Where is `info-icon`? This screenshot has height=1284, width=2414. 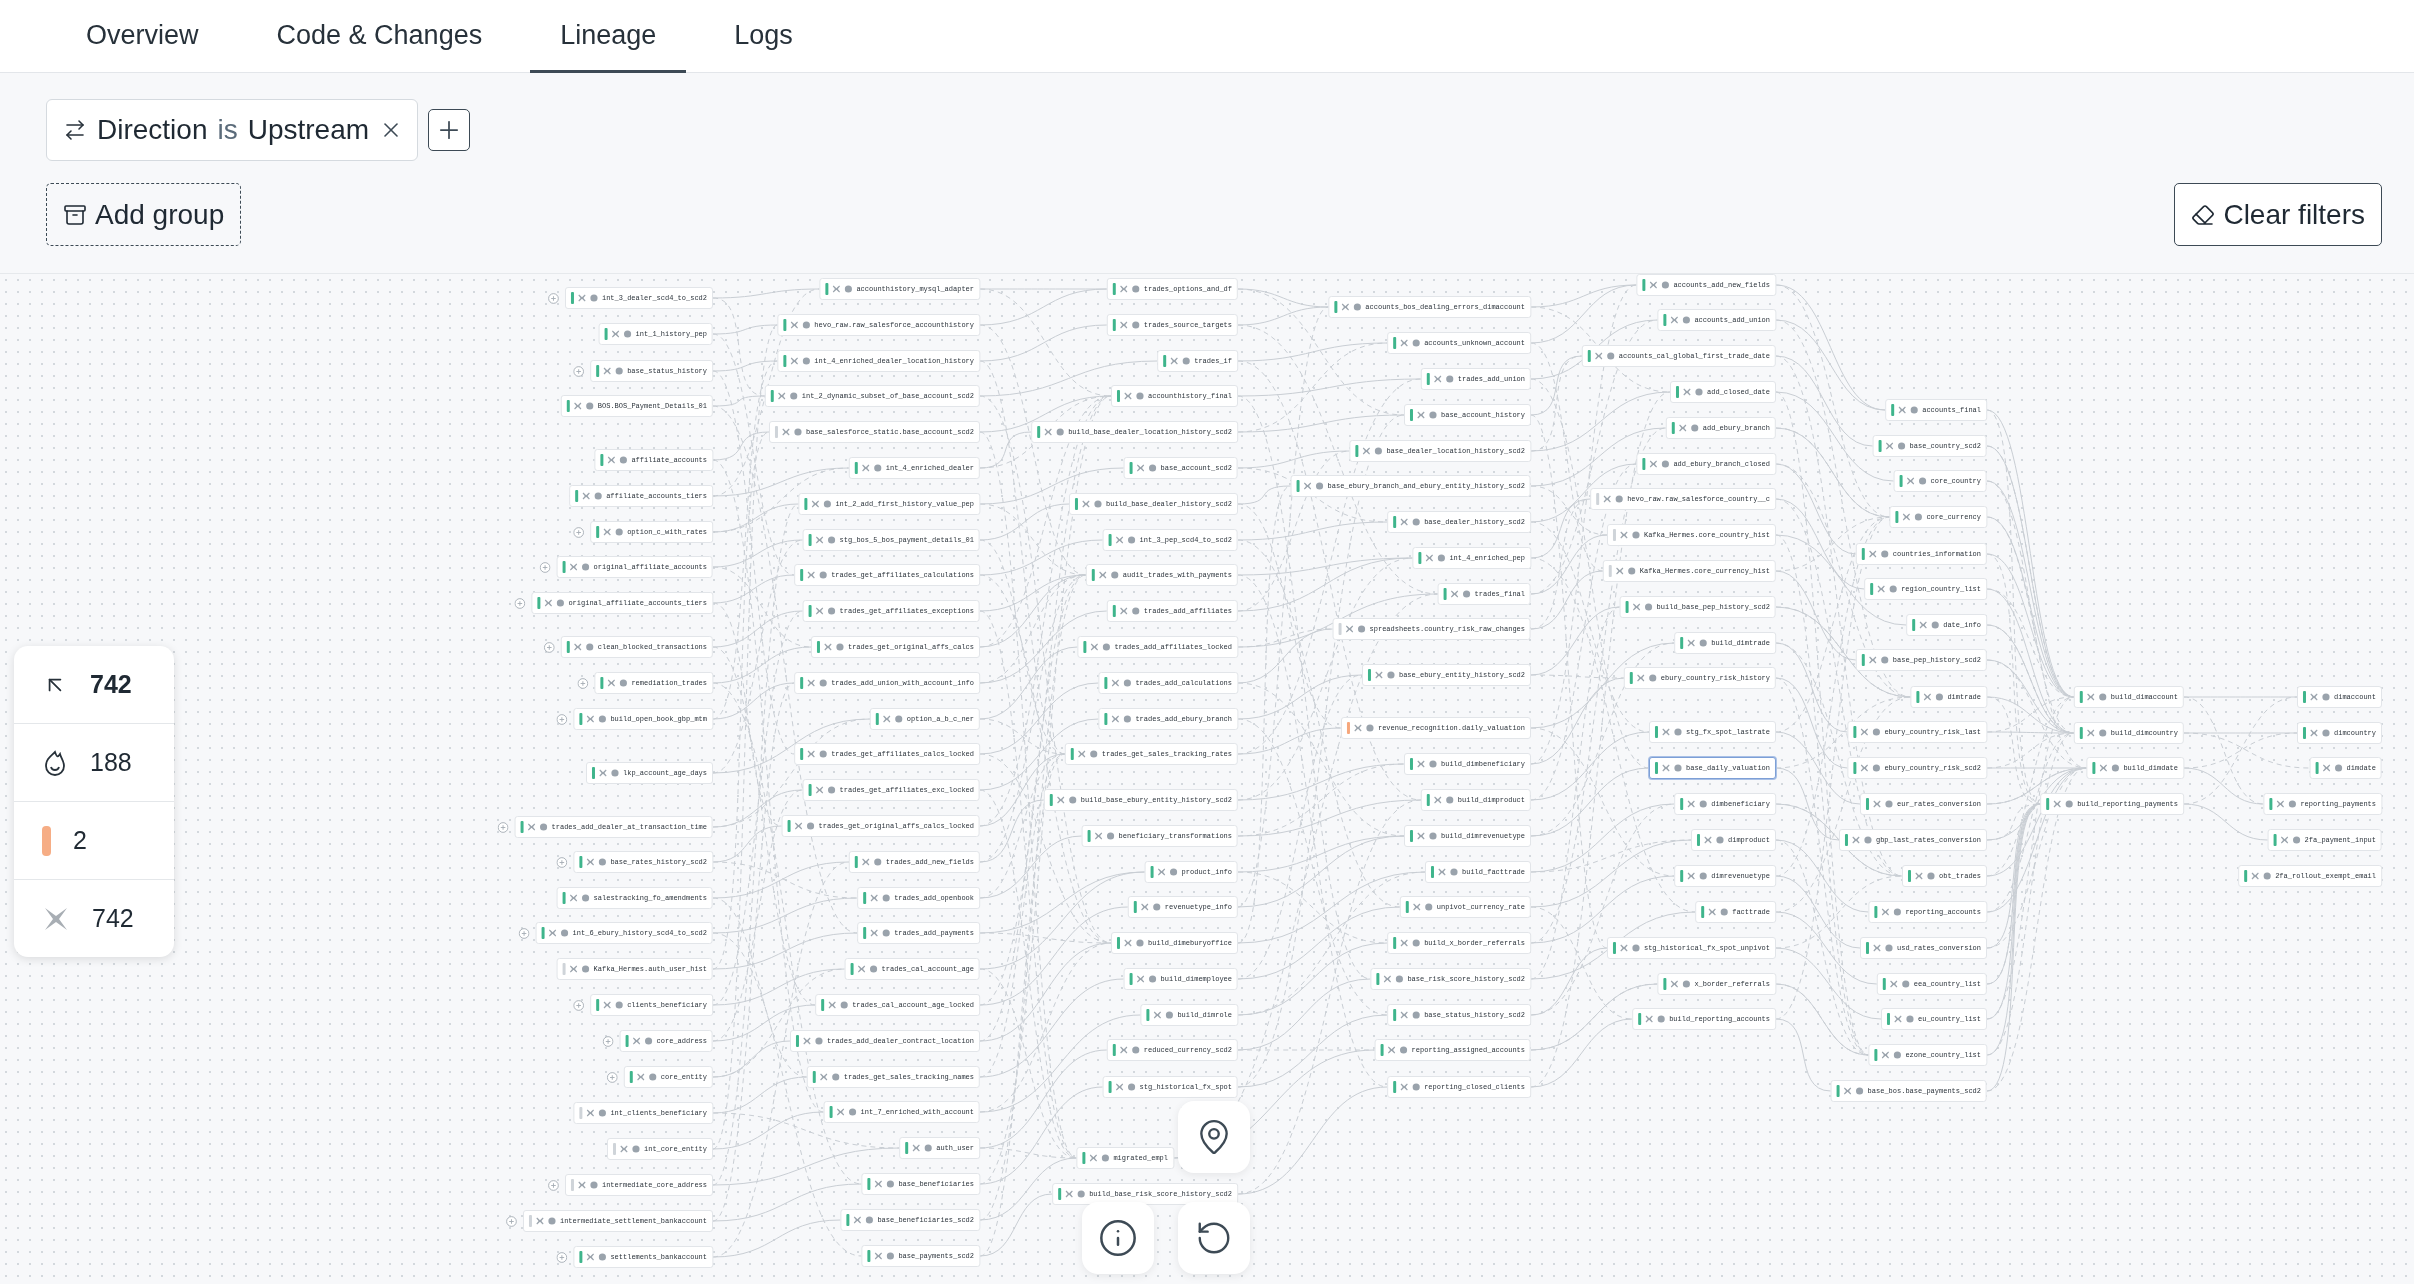
info-icon is located at coordinates (1118, 1238).